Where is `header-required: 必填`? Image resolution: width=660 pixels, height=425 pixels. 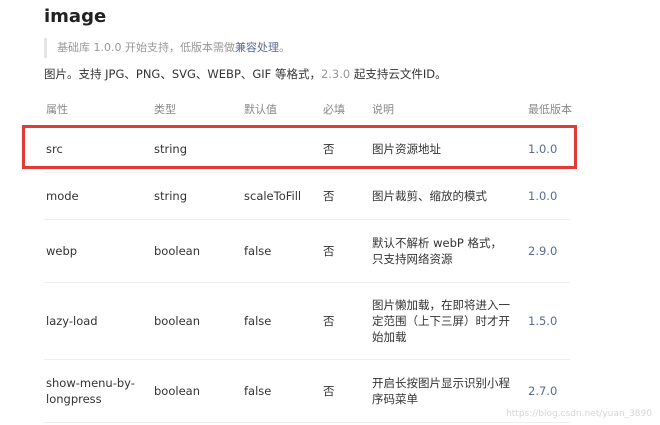 header-required: 必填 is located at coordinates (334, 109).